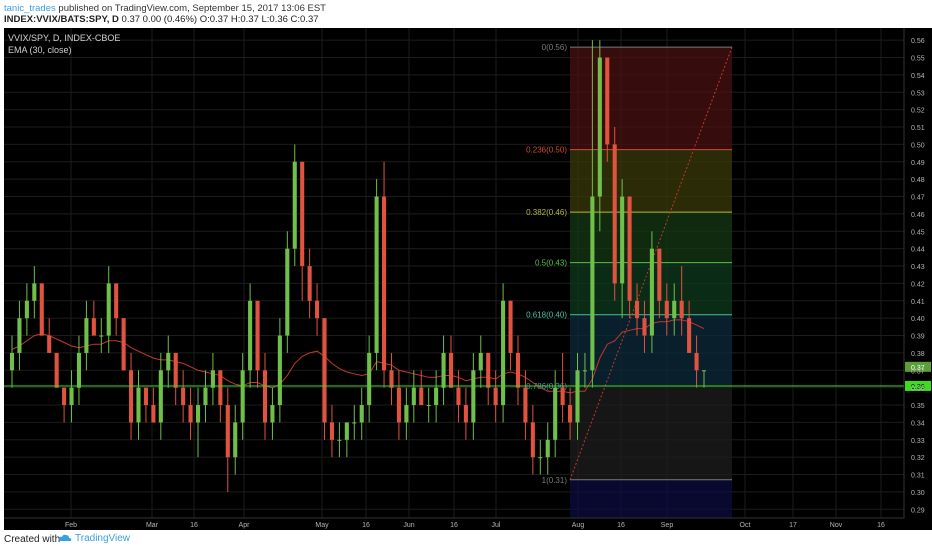 The height and width of the screenshot is (550, 932). Describe the element at coordinates (918, 145) in the screenshot. I see `y-tick-label: 0.50` at that location.